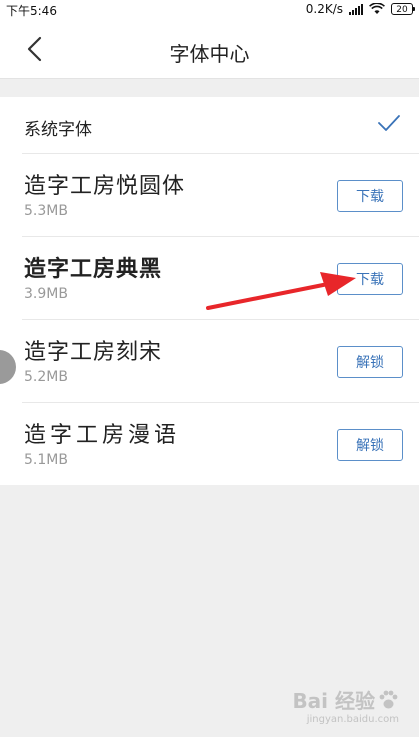 This screenshot has height=737, width=419. I want to click on nav-header: 字体中心, so click(209, 49).